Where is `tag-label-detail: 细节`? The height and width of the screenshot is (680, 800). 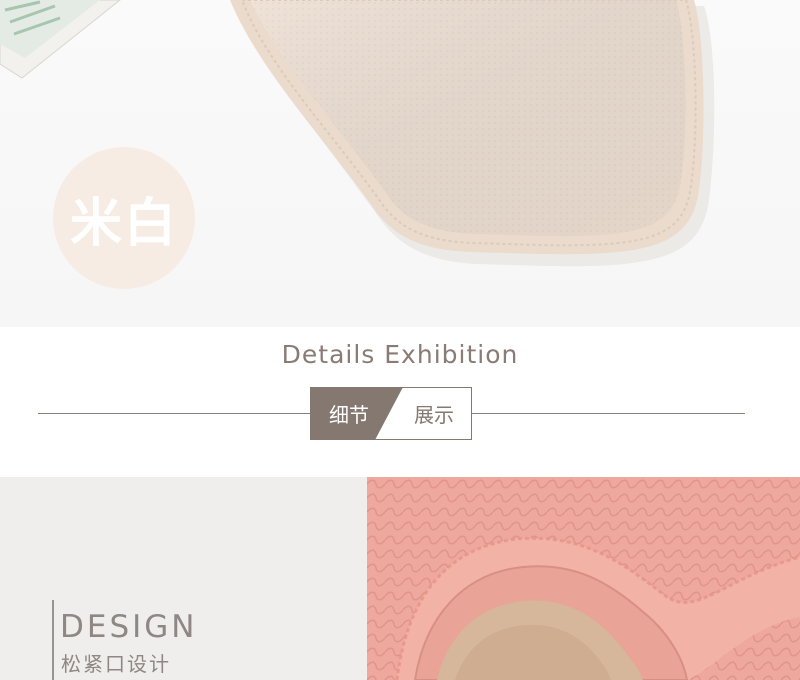
tag-label-detail: 细节 is located at coordinates (349, 415).